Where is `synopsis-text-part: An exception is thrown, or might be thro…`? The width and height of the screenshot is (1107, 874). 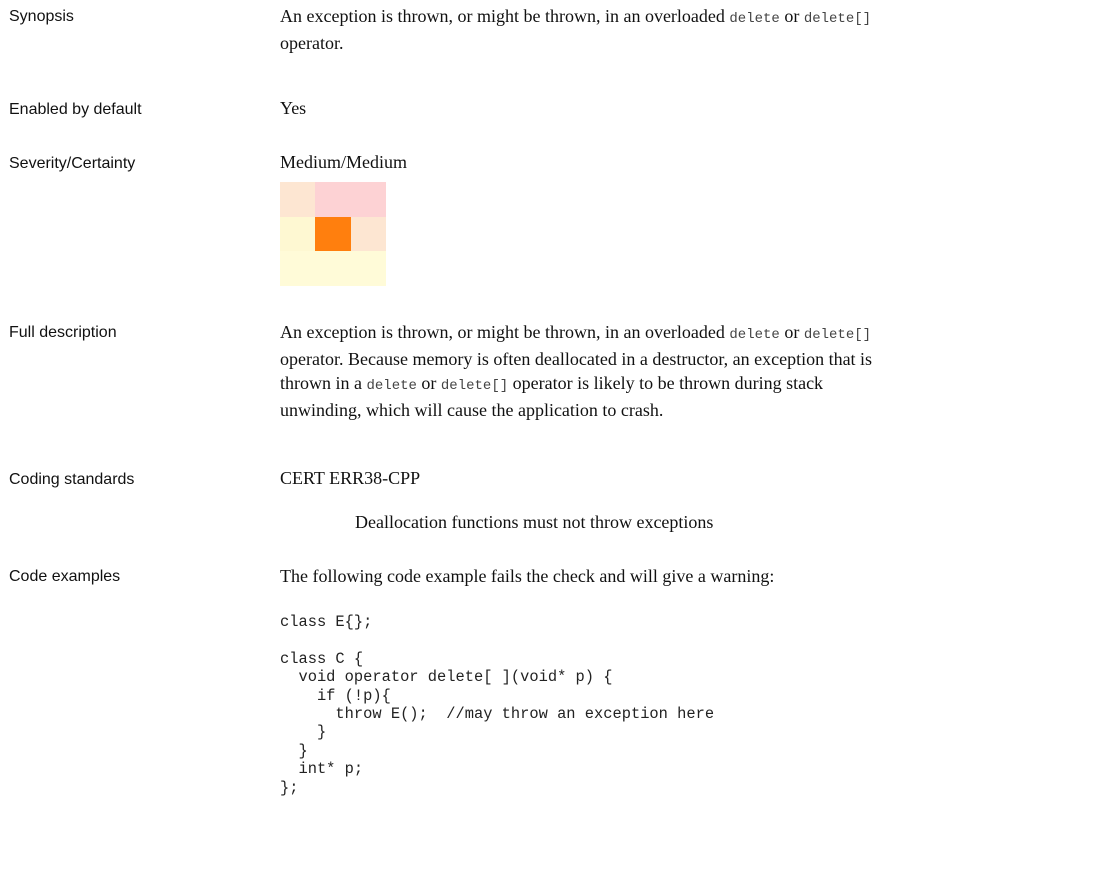
synopsis-text-part: An exception is thrown, or might be thro… is located at coordinates (505, 16).